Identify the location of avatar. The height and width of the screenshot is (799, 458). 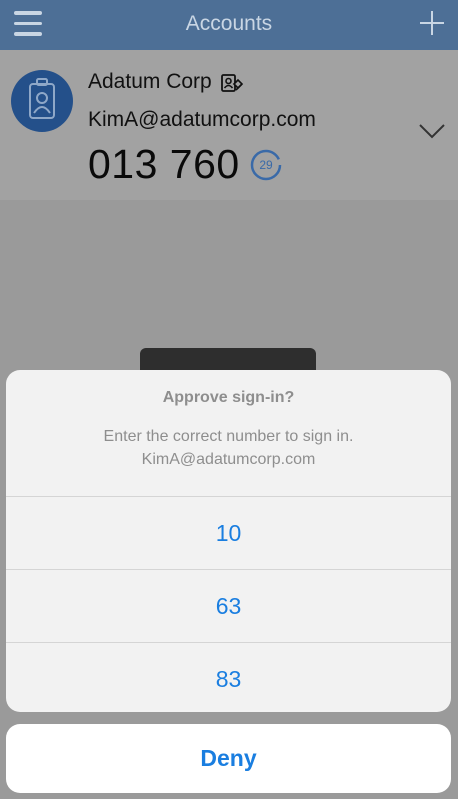
(42, 101).